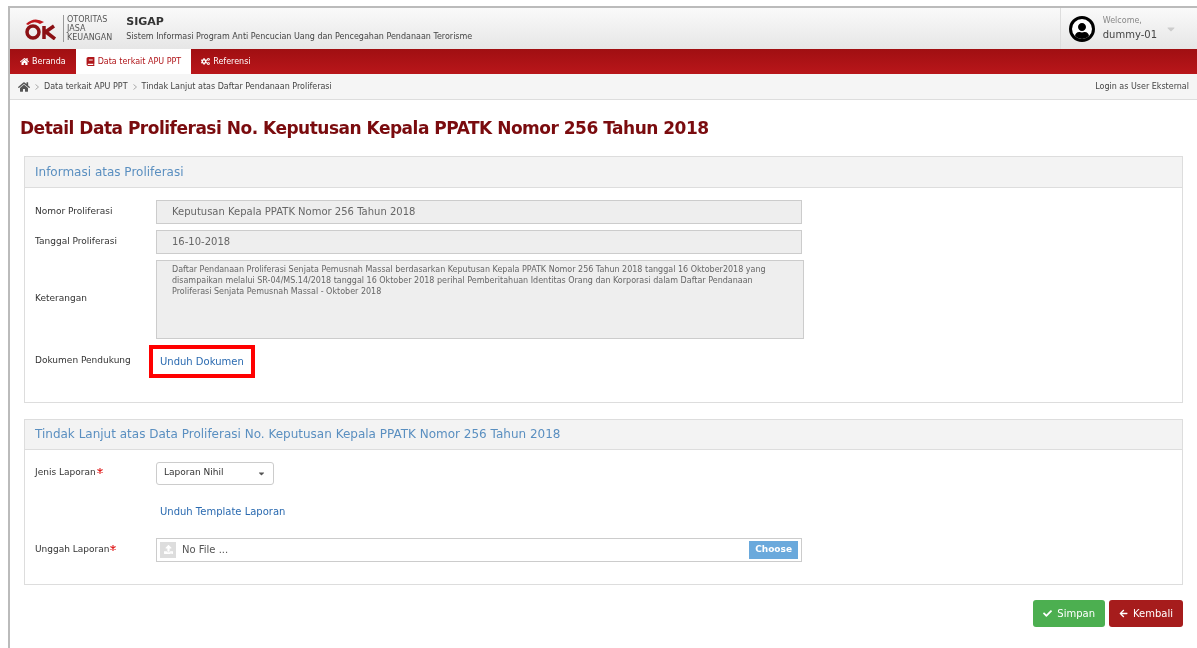  What do you see at coordinates (90, 61) in the screenshot?
I see `book-icon` at bounding box center [90, 61].